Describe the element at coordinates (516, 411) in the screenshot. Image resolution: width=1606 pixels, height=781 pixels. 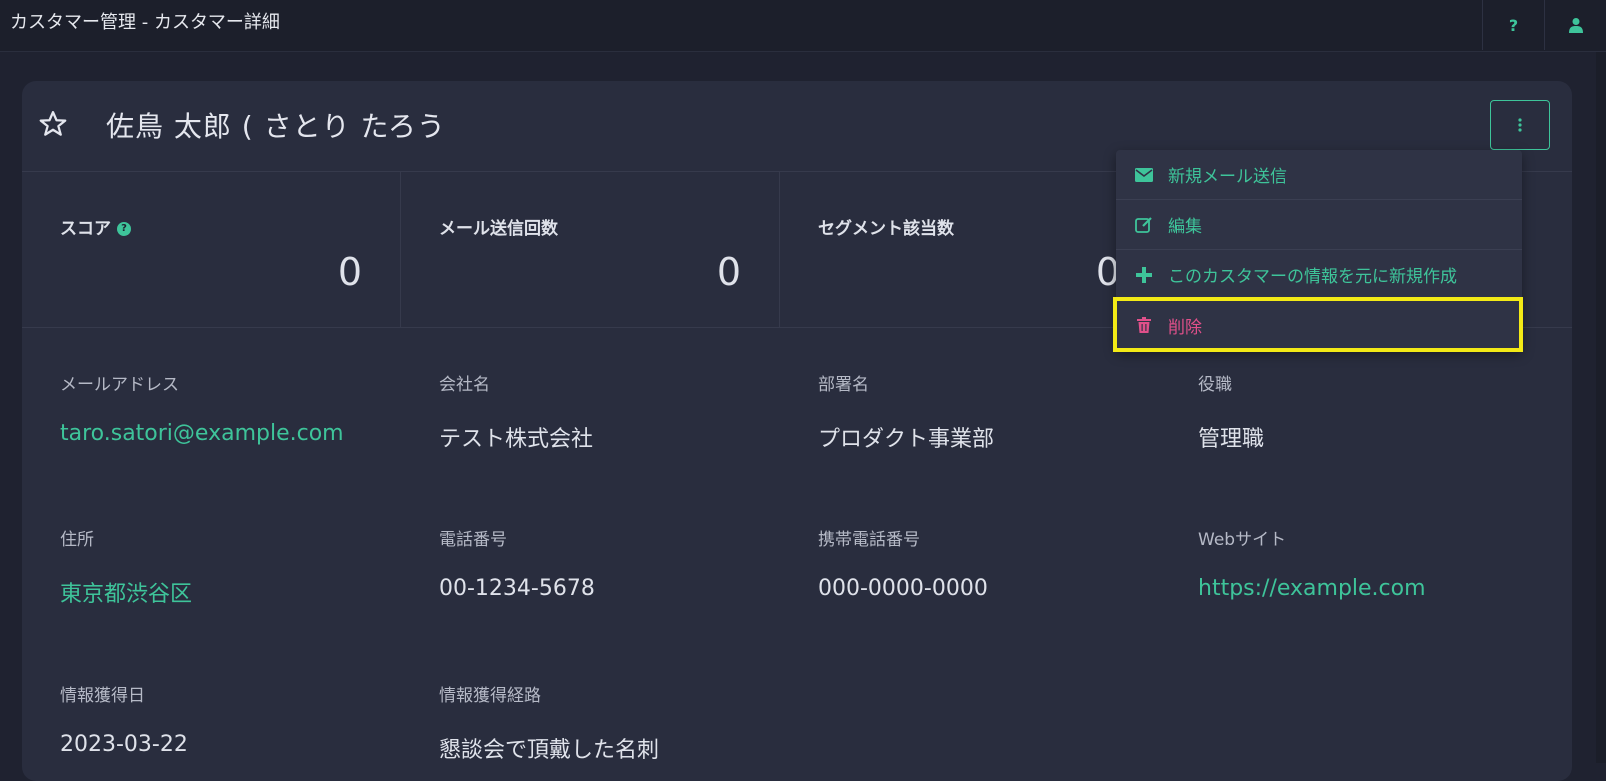
I see `field-company: 会社名 テスト株式会社` at that location.